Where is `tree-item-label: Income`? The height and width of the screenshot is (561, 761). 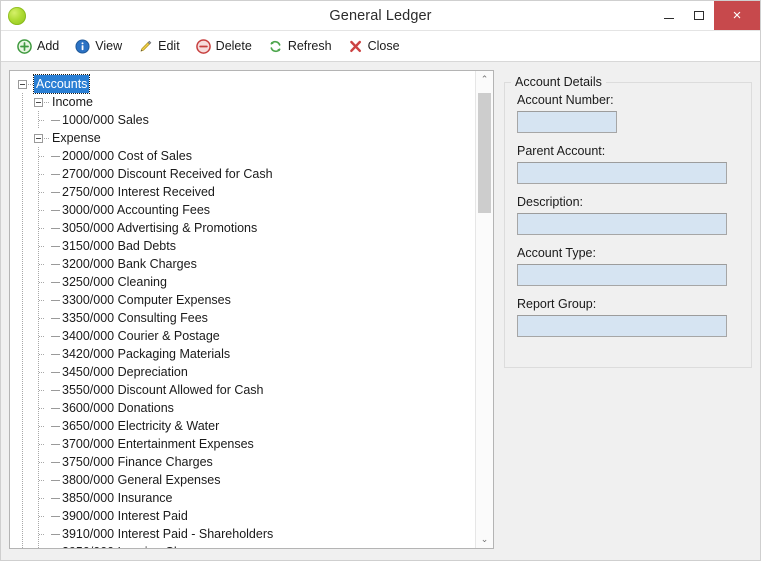 tree-item-label: Income is located at coordinates (72, 102).